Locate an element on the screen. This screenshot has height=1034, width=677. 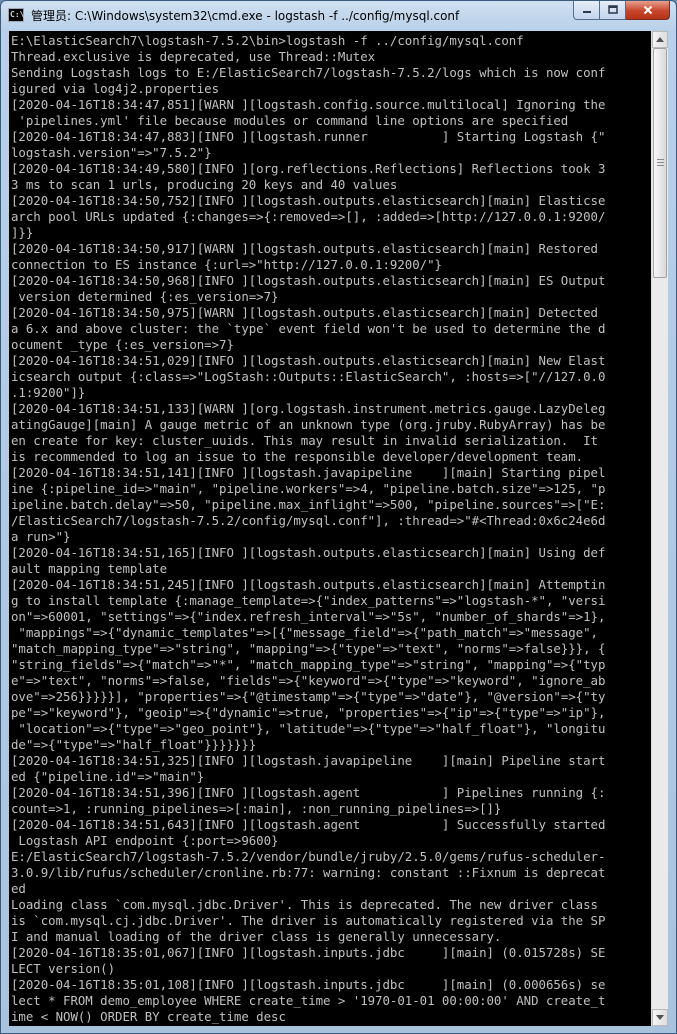
window-controls is located at coordinates (621, 11).